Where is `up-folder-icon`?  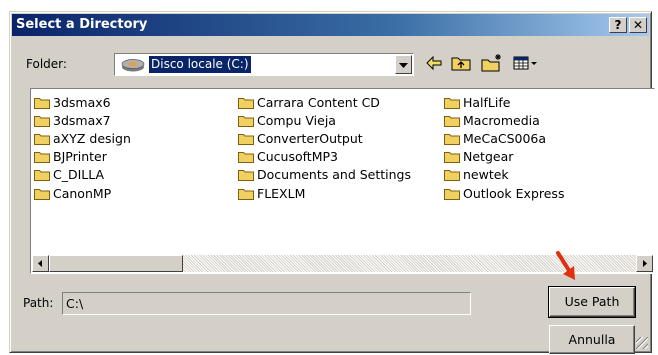
up-folder-icon is located at coordinates (461, 63).